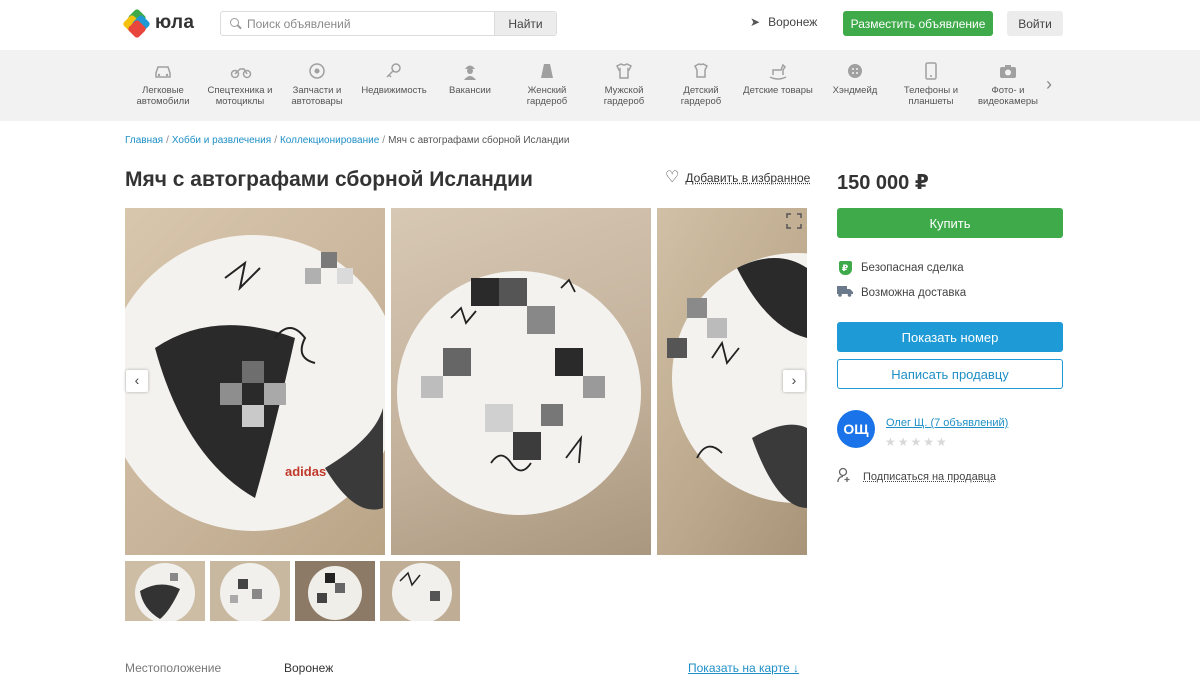  Describe the element at coordinates (470, 71) in the screenshot. I see `worker-icon` at that location.